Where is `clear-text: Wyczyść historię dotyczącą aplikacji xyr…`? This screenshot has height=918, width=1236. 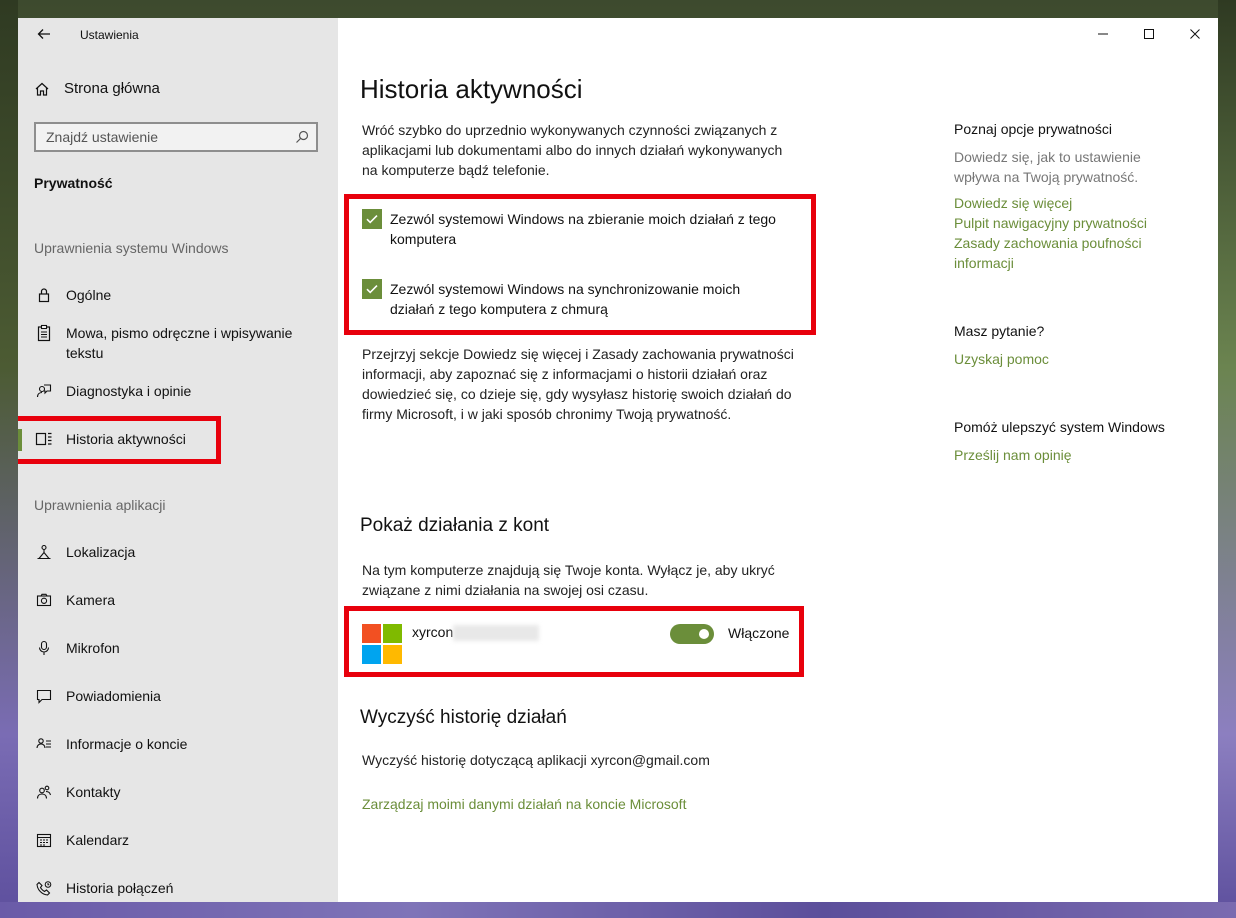 clear-text: Wyczyść historię dotyczącą aplikacji xyr… is located at coordinates (536, 760).